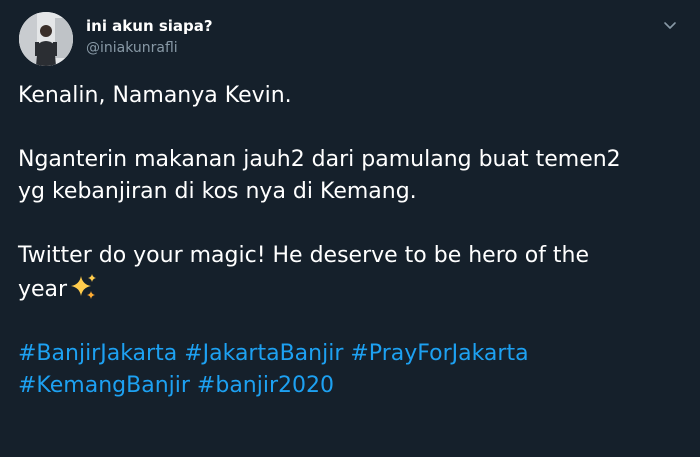  Describe the element at coordinates (132, 48) in the screenshot. I see `user-handle: @iniakunrafli` at that location.